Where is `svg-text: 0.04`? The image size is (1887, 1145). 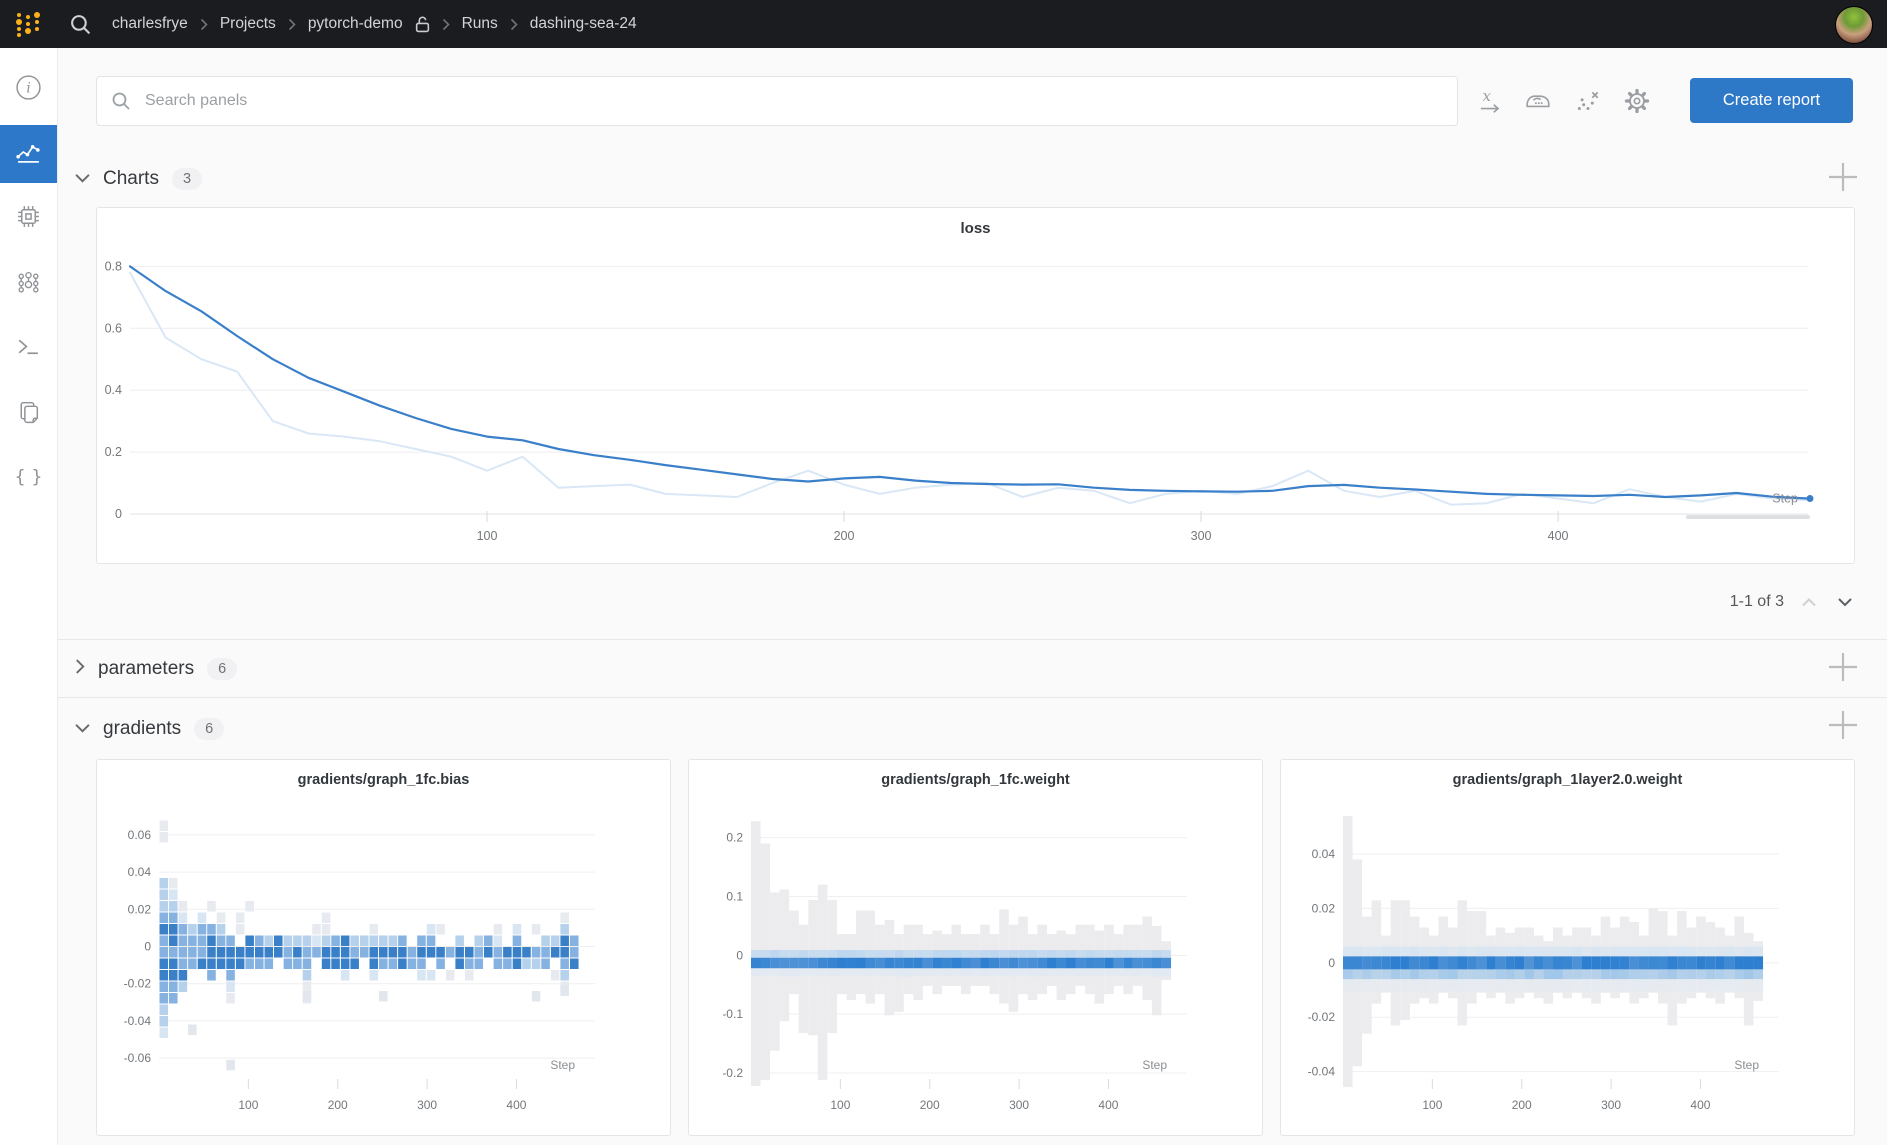
svg-text: 0.04 is located at coordinates (140, 872).